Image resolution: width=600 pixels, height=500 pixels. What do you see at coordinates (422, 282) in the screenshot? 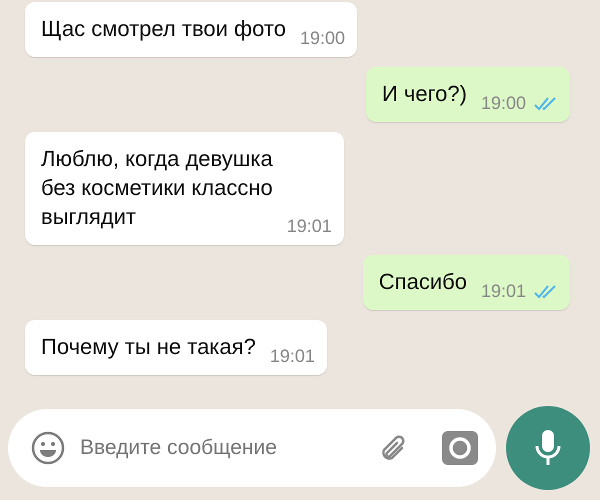
I see `message-text: Спасибо` at bounding box center [422, 282].